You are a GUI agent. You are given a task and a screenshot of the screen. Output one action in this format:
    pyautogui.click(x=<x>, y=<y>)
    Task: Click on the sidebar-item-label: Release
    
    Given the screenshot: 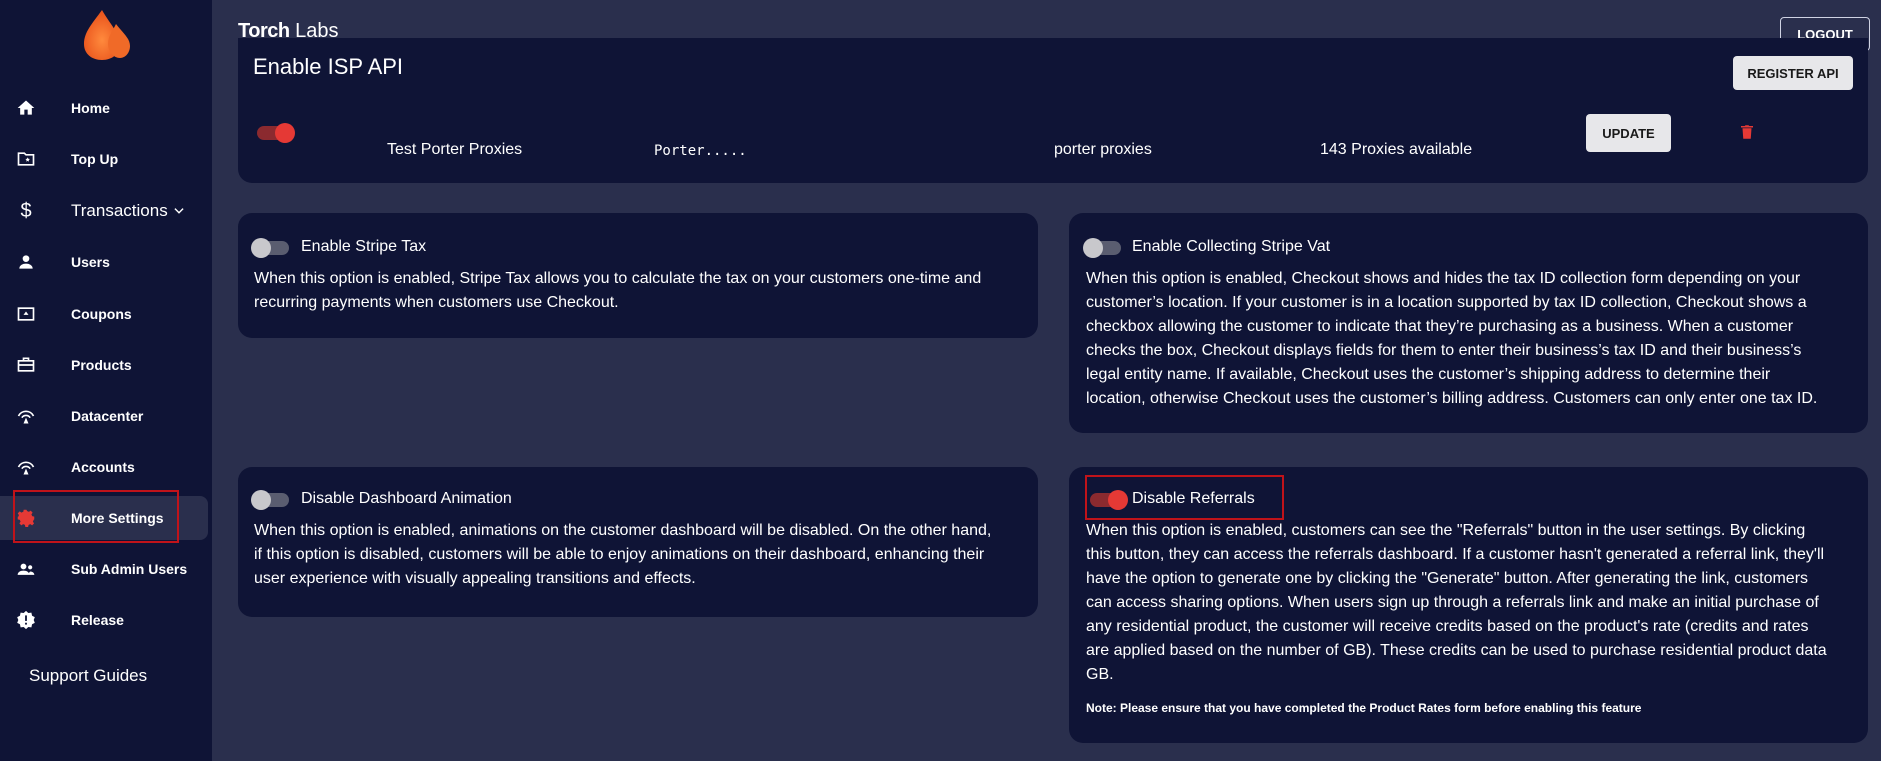 What is the action you would take?
    pyautogui.click(x=97, y=620)
    